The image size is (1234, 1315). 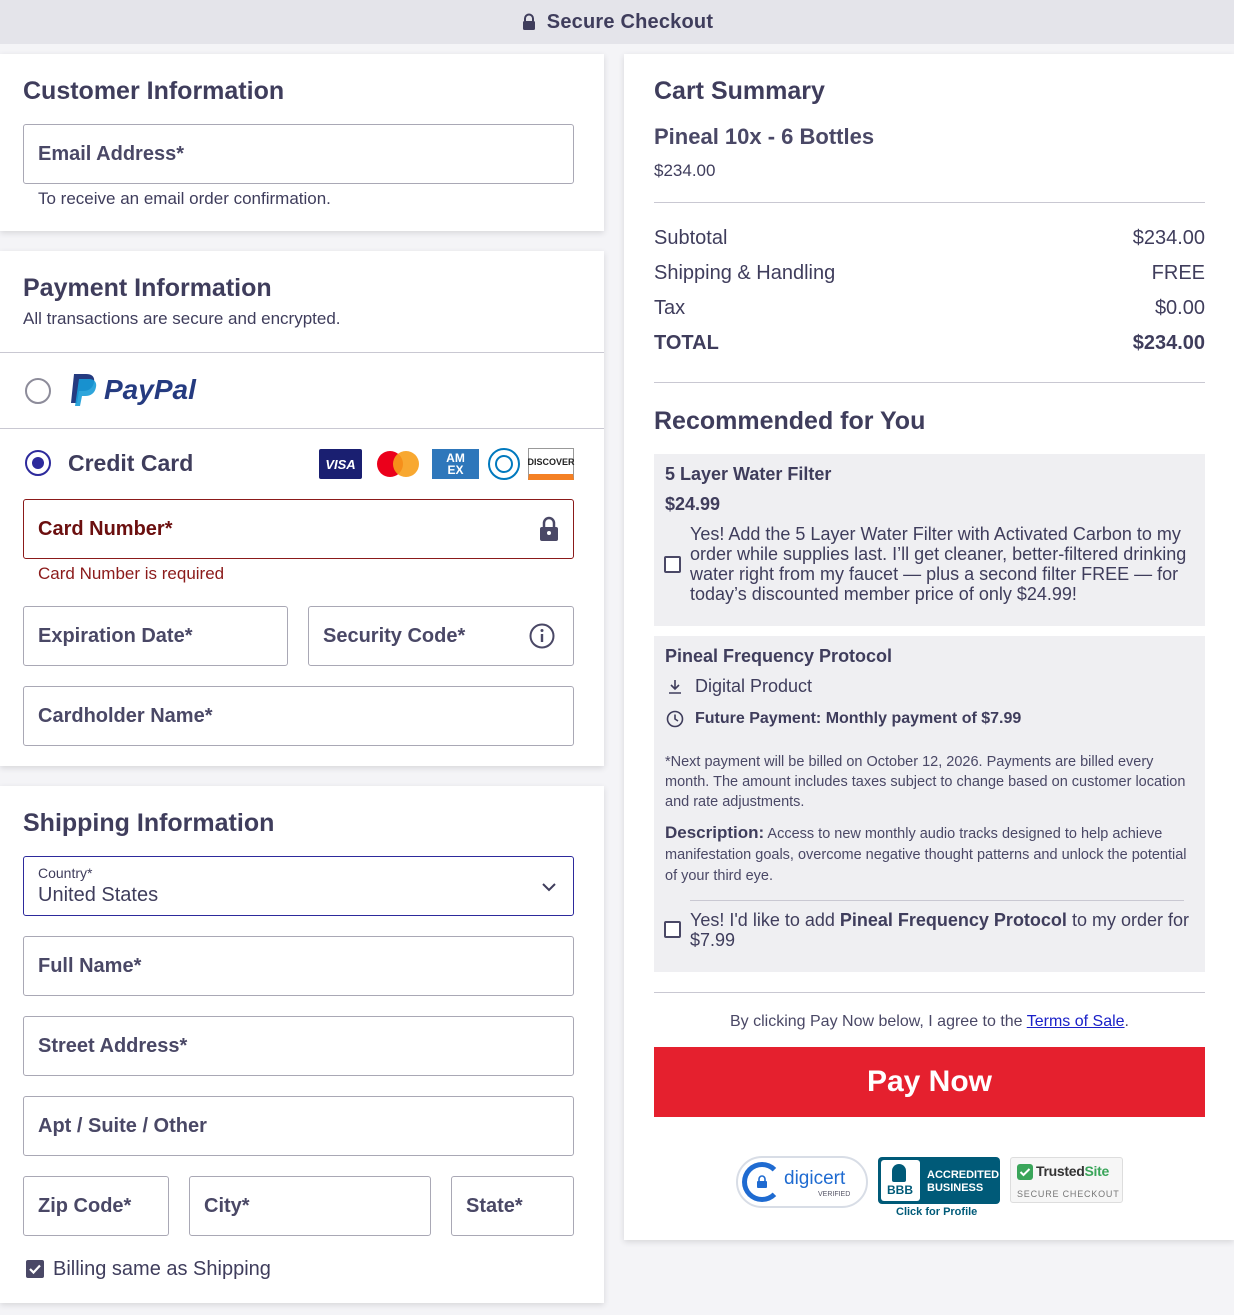 What do you see at coordinates (494, 1205) in the screenshot?
I see `state-label: State*` at bounding box center [494, 1205].